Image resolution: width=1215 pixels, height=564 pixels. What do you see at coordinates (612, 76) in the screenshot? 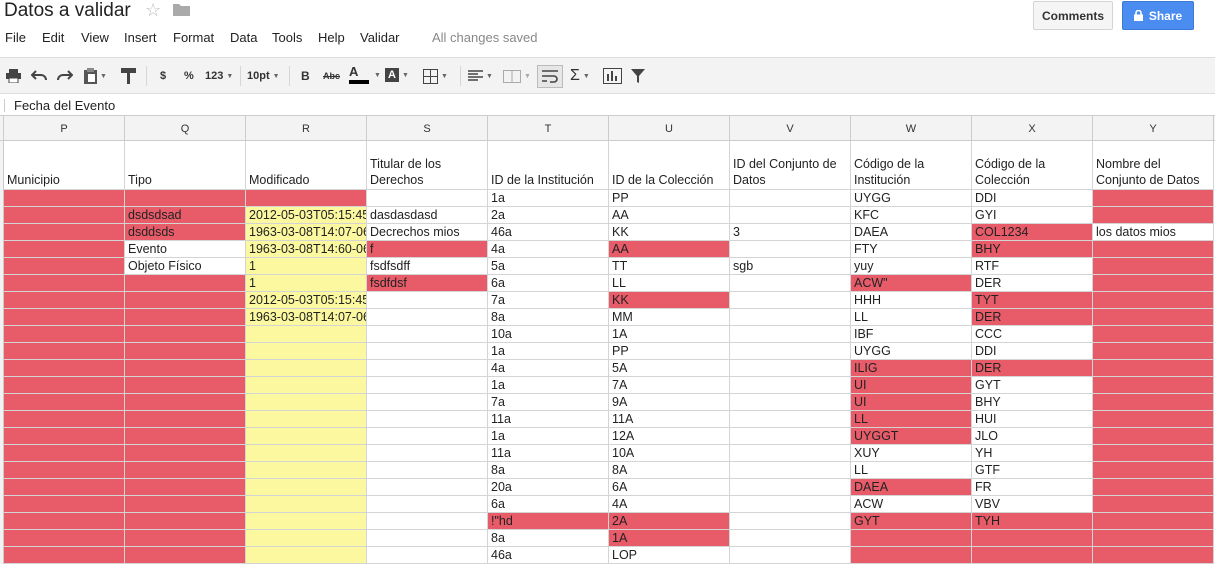
I see `chart-icon` at bounding box center [612, 76].